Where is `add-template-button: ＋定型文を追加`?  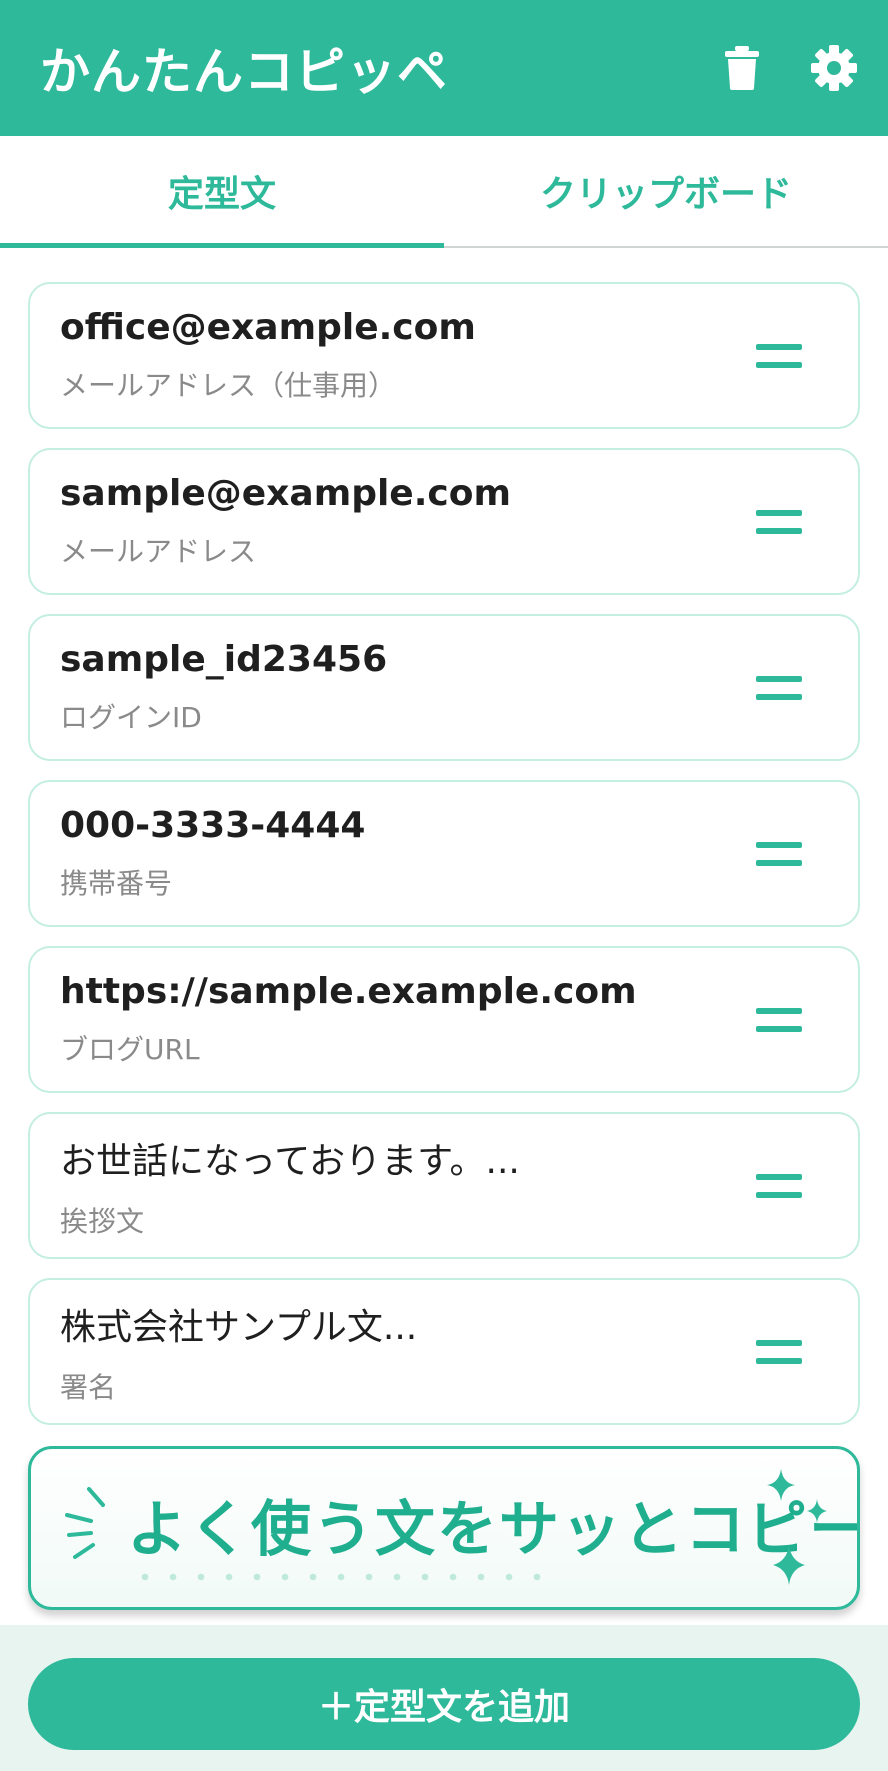 add-template-button: ＋定型文を追加 is located at coordinates (444, 1704).